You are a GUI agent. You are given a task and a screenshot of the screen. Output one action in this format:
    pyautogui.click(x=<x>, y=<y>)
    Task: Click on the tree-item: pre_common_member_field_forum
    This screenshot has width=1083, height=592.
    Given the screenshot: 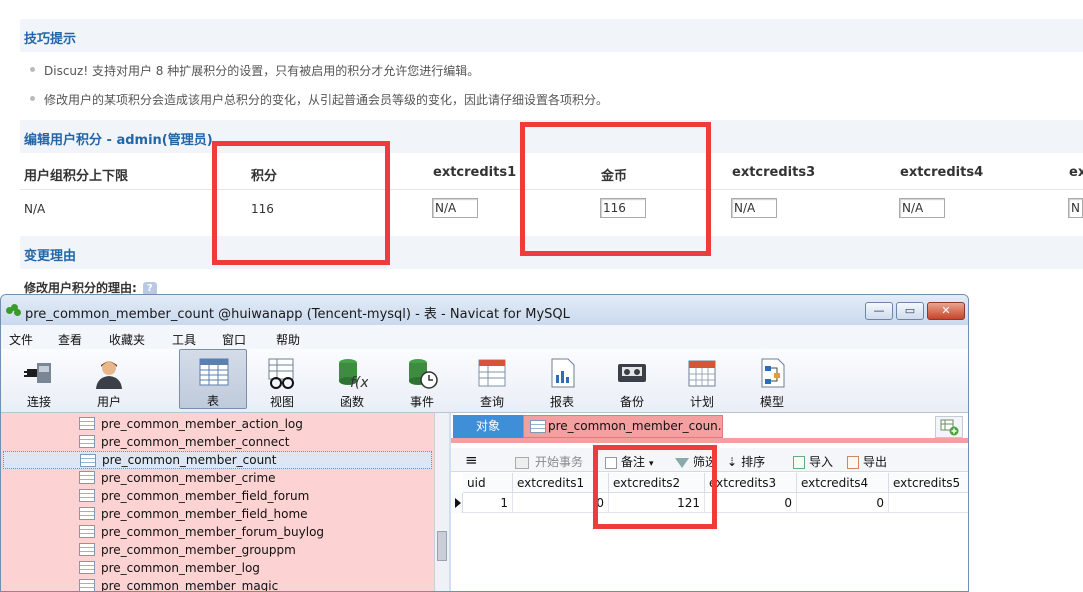 What is the action you would take?
    pyautogui.click(x=217, y=496)
    